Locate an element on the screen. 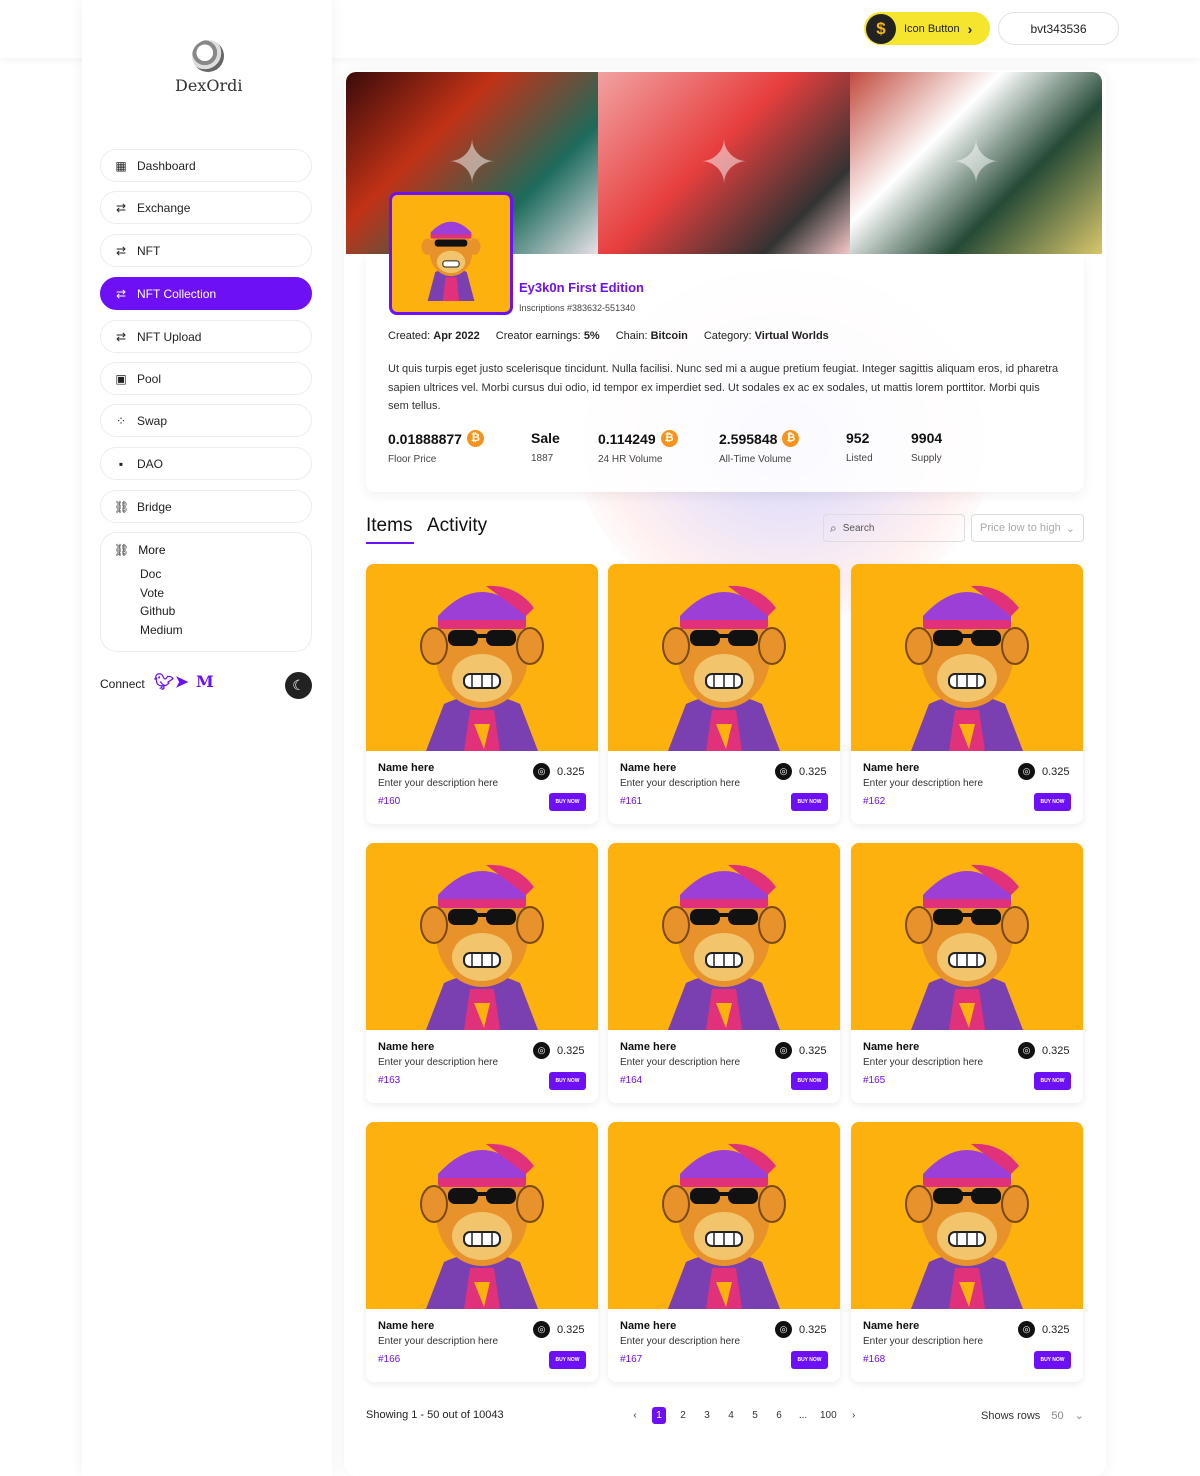 The height and width of the screenshot is (1476, 1200). sidebar-item-nft-collection: ⇄ NFT Collection is located at coordinates (206, 293).